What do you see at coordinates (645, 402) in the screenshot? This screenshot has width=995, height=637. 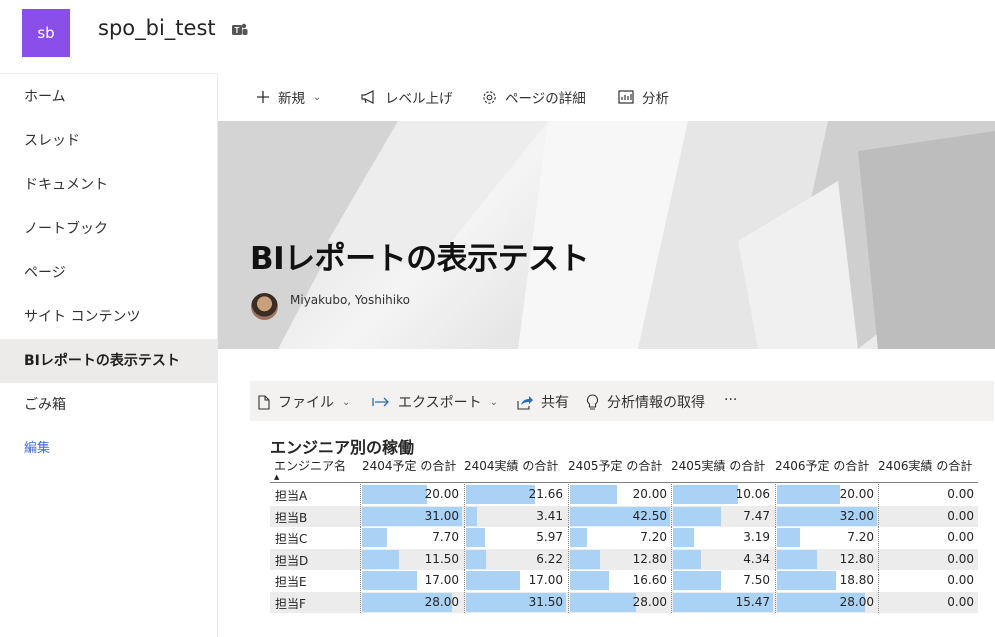 I see `get-insights-button: 分析情報の取得` at bounding box center [645, 402].